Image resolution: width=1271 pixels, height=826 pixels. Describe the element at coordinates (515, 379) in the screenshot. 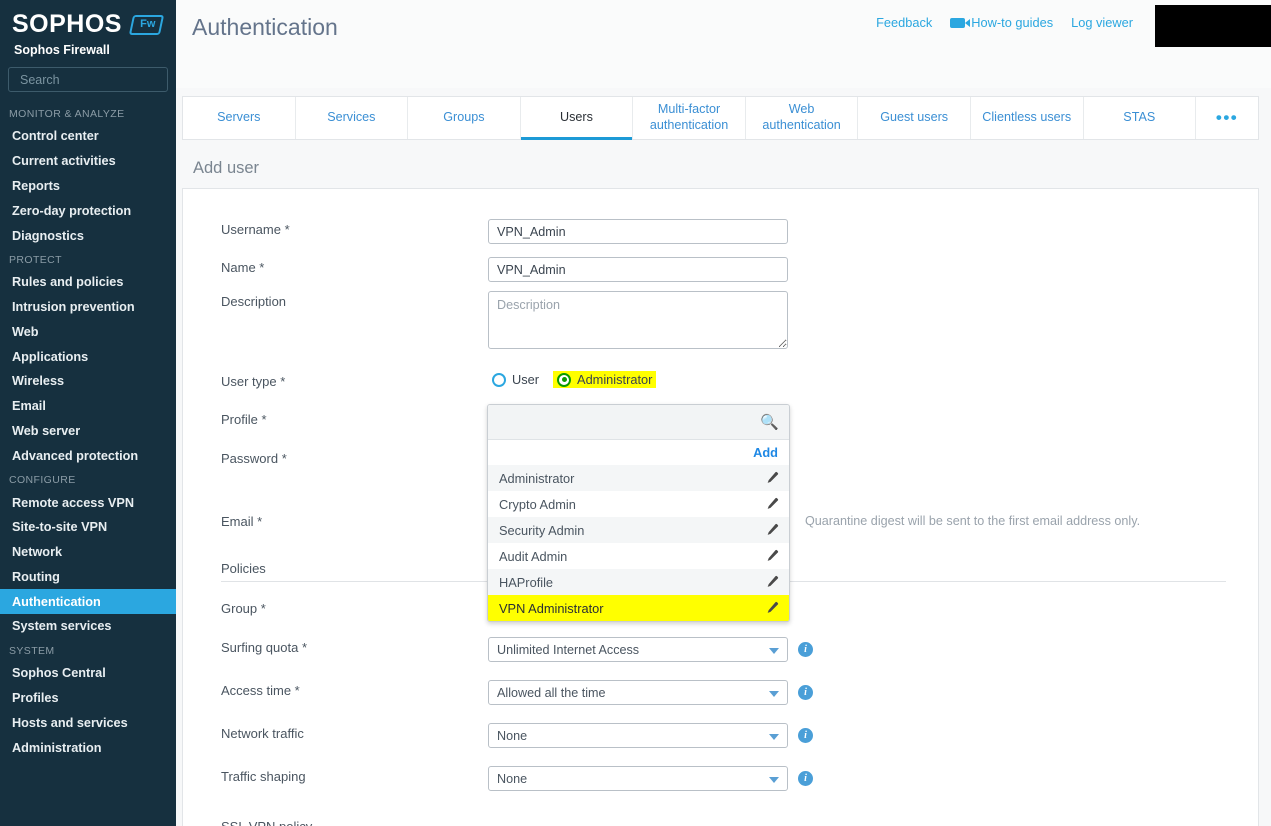

I see `user-type-option-user: User` at that location.